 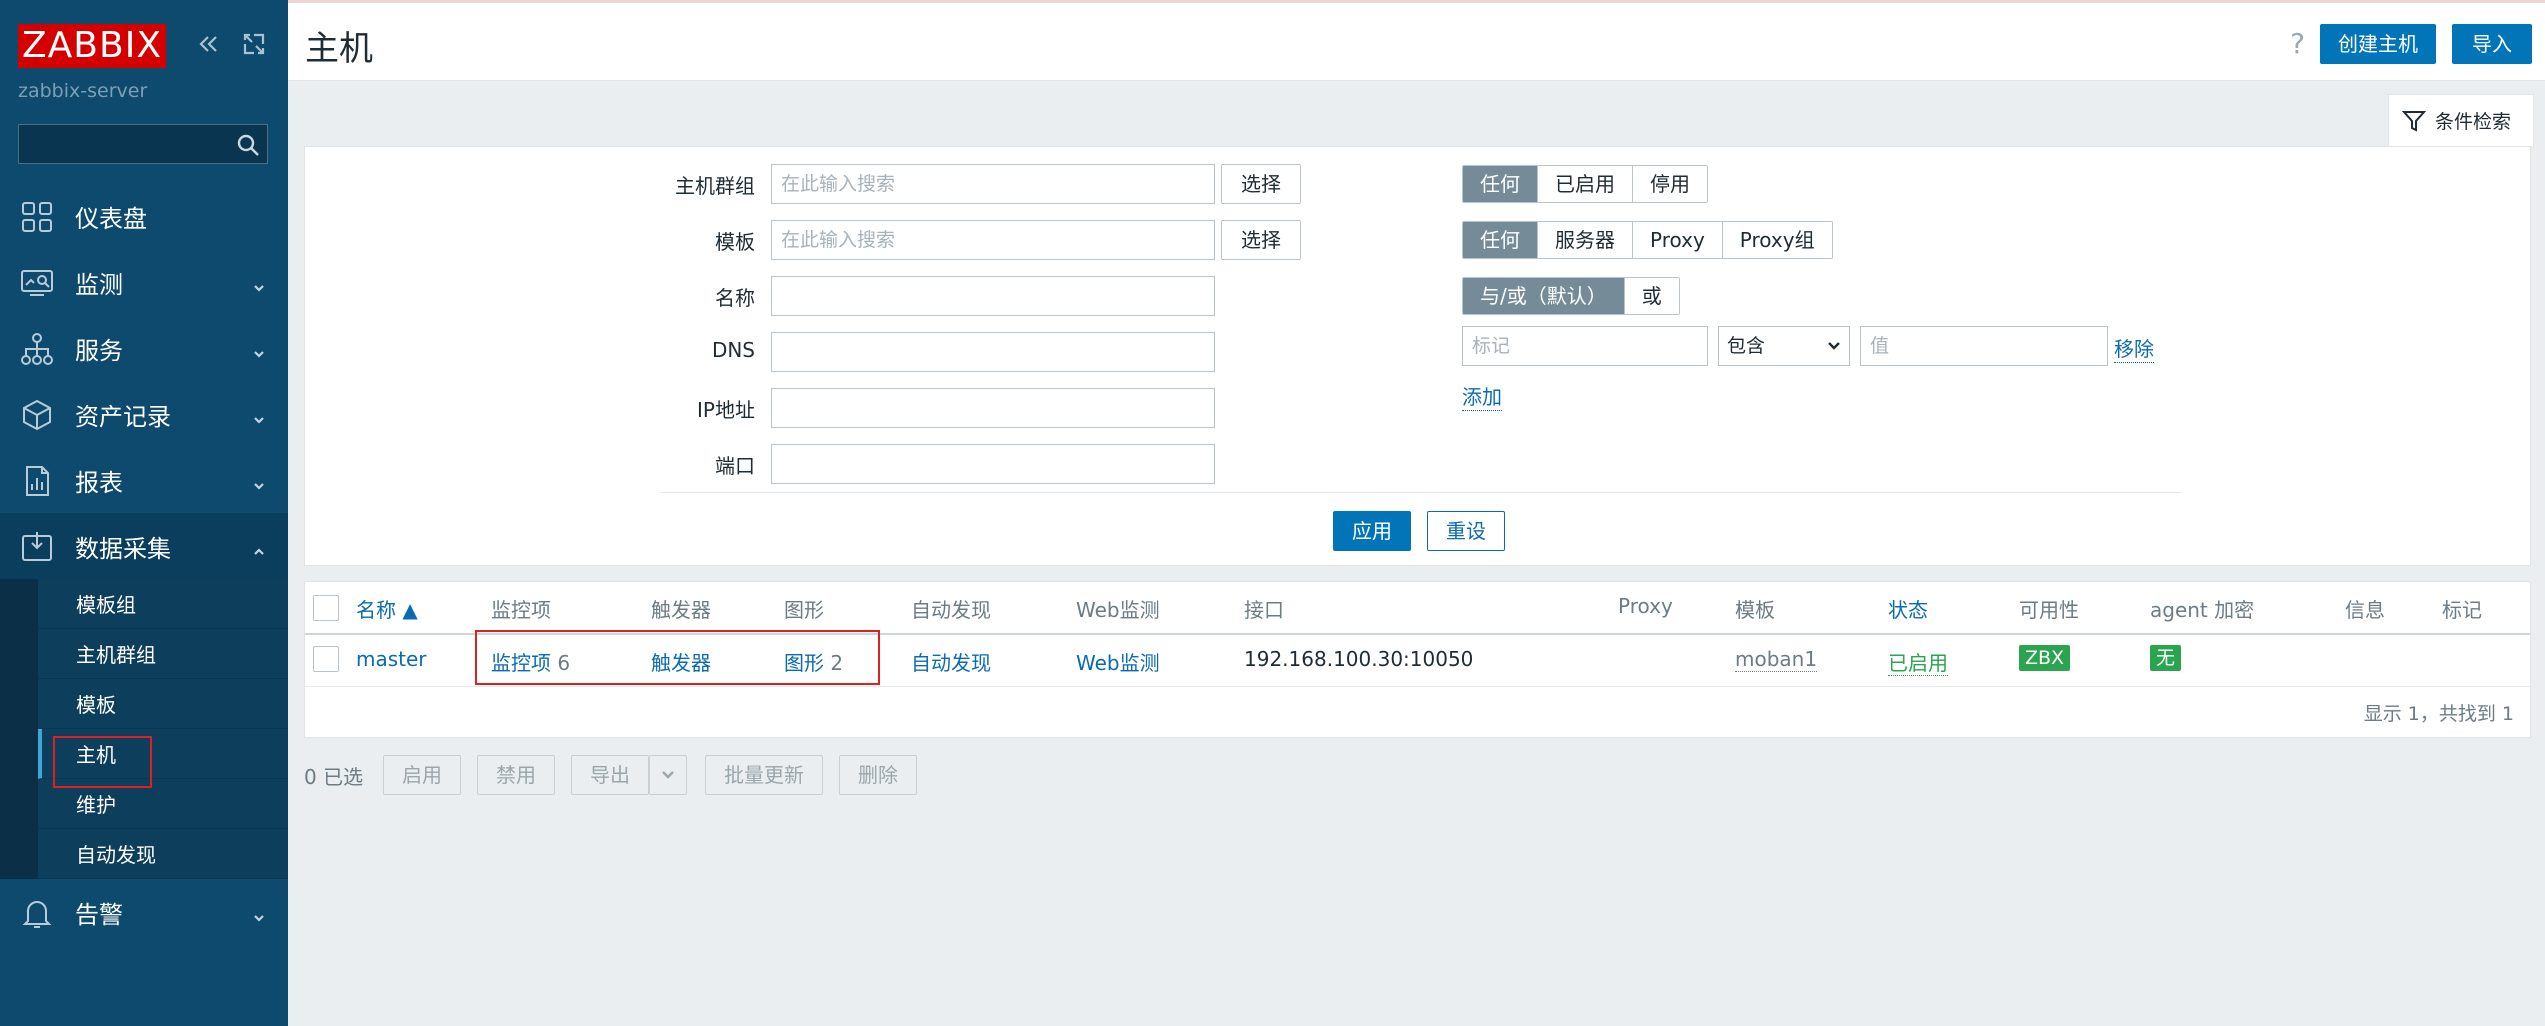 What do you see at coordinates (516, 775) in the screenshot?
I see `disable-button: 禁用` at bounding box center [516, 775].